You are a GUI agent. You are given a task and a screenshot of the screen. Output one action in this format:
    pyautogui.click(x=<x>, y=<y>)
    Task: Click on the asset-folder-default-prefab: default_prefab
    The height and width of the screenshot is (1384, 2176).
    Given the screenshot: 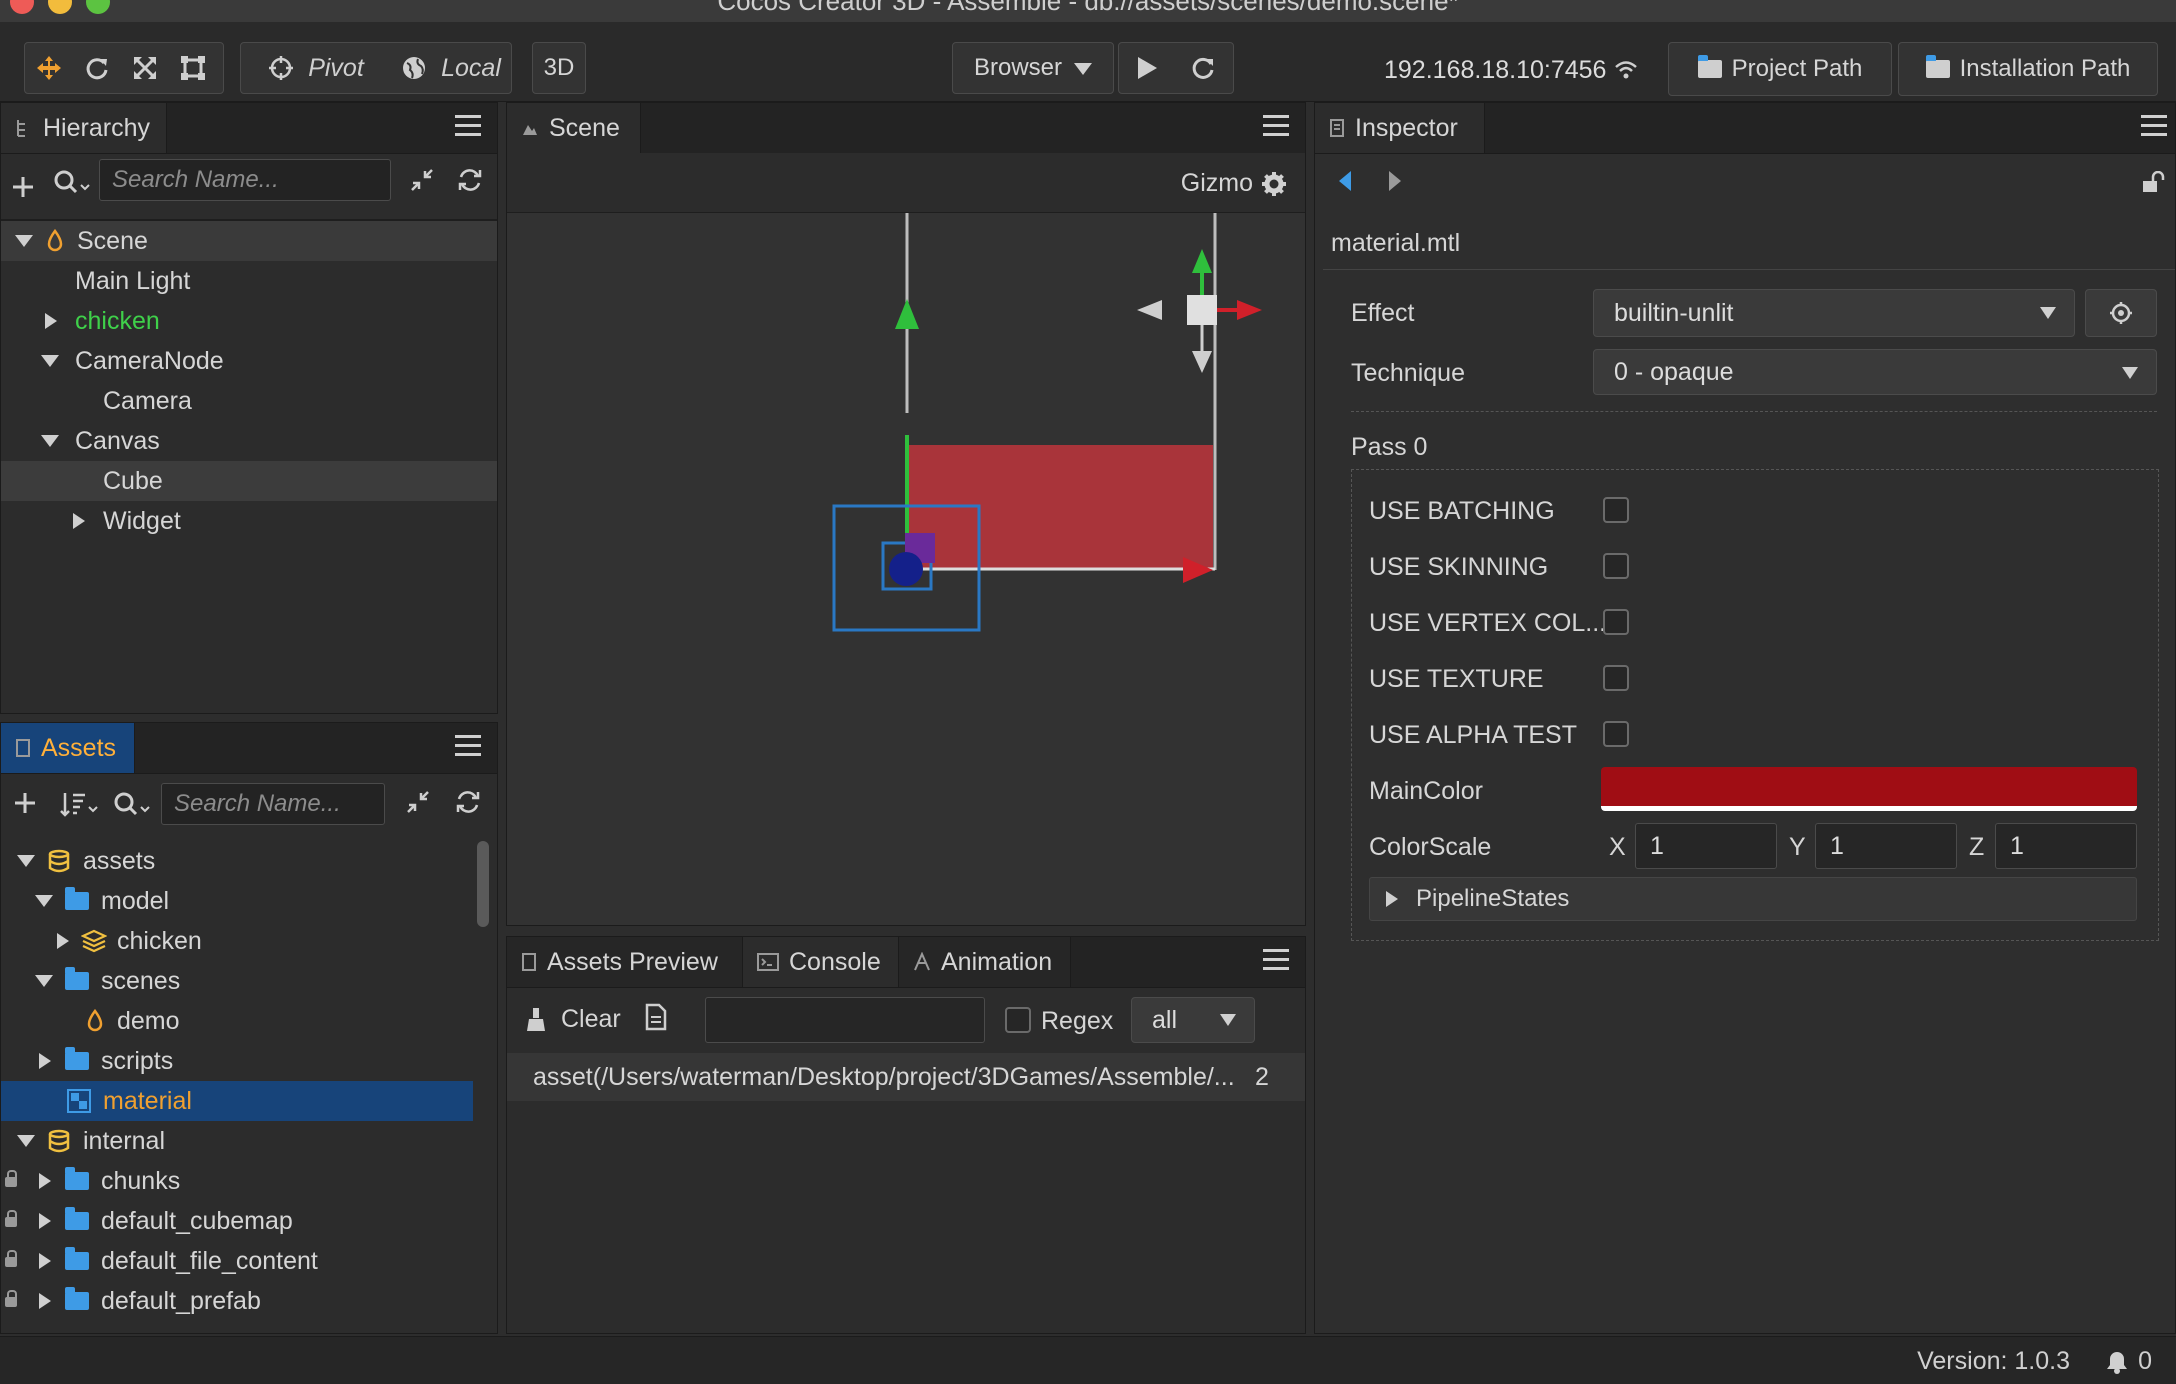 What is the action you would take?
    pyautogui.click(x=131, y=1301)
    